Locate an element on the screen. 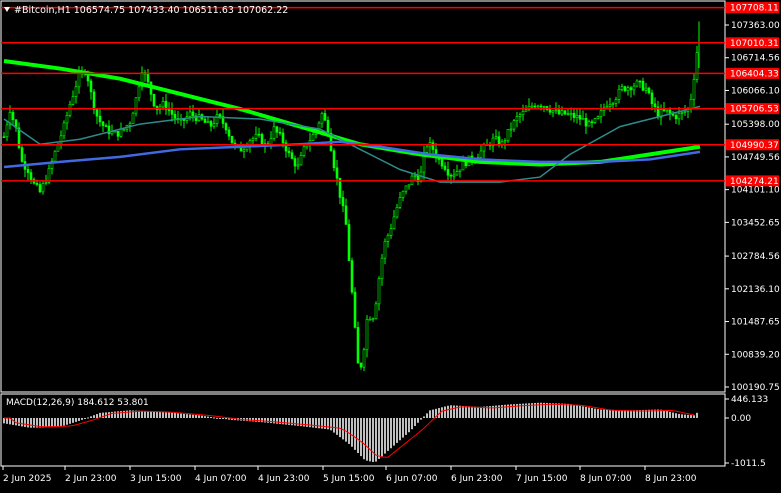  time-label: 8 Jun 07:00 is located at coordinates (606, 479).